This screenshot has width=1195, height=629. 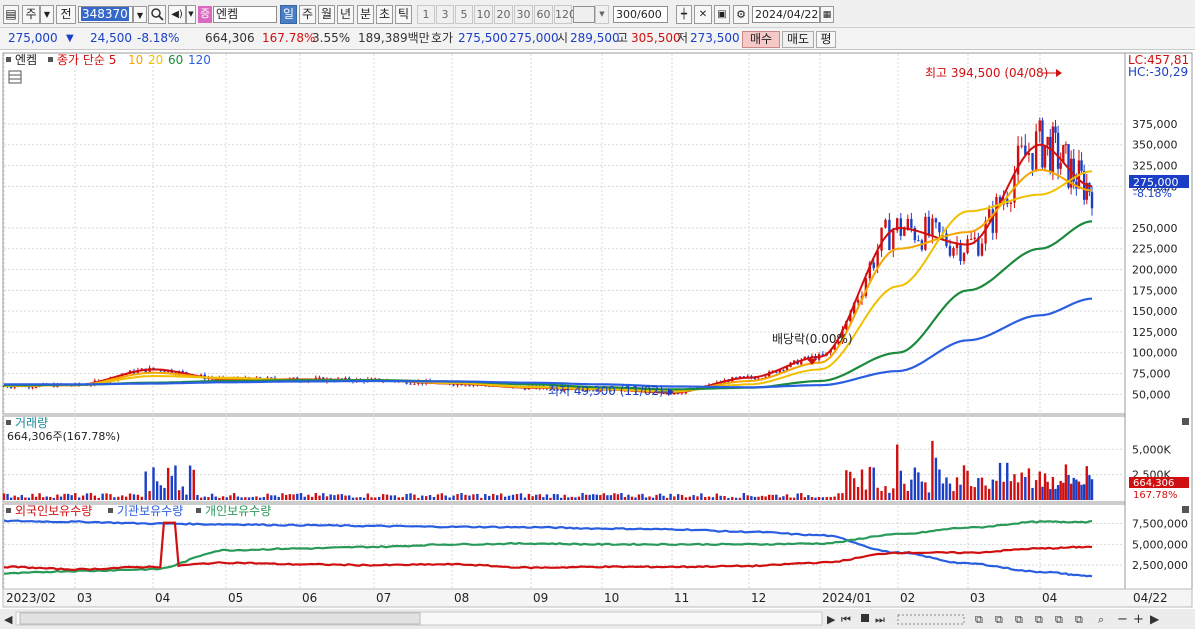 What do you see at coordinates (288, 14) in the screenshot?
I see `period-tab-day: 일` at bounding box center [288, 14].